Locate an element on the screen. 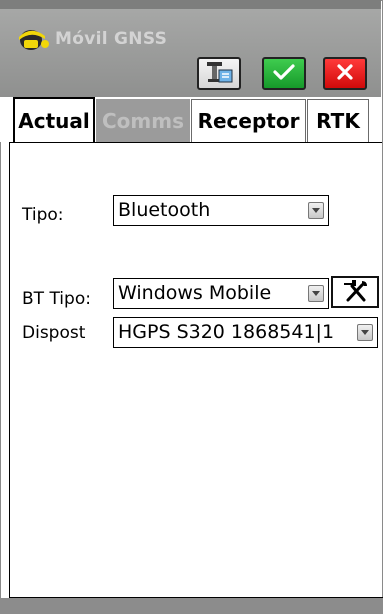 This screenshot has width=383, height=614. dispost-value: HGPS S320 1868541|1 is located at coordinates (226, 332).